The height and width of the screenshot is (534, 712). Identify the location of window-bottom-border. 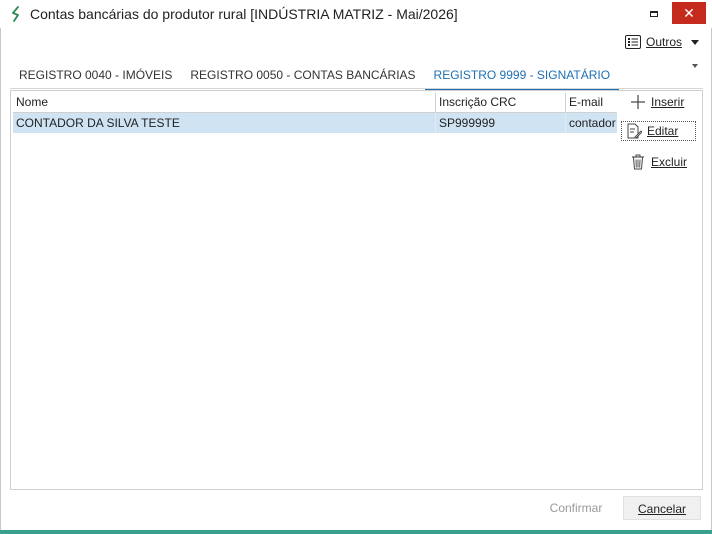
(356, 532).